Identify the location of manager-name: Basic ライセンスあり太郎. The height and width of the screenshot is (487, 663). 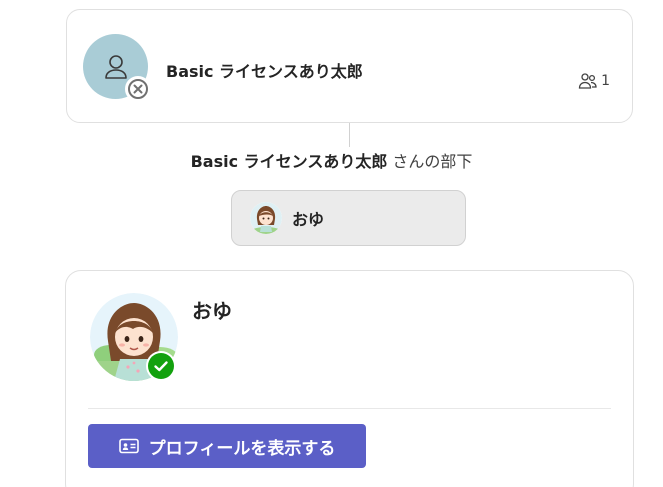
(264, 71).